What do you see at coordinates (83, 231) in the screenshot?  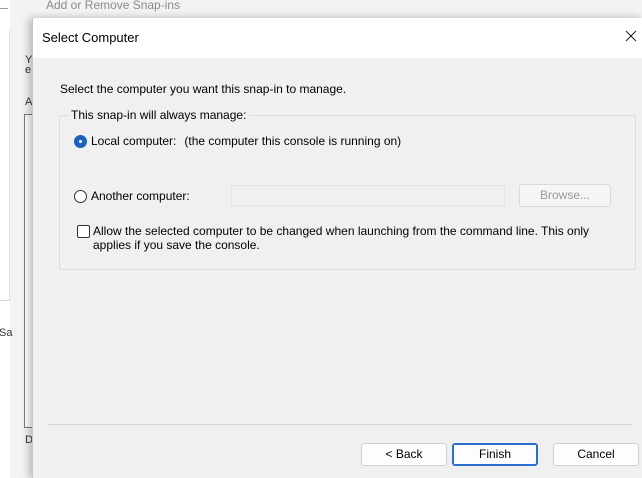 I see `allow-change-checkbox` at bounding box center [83, 231].